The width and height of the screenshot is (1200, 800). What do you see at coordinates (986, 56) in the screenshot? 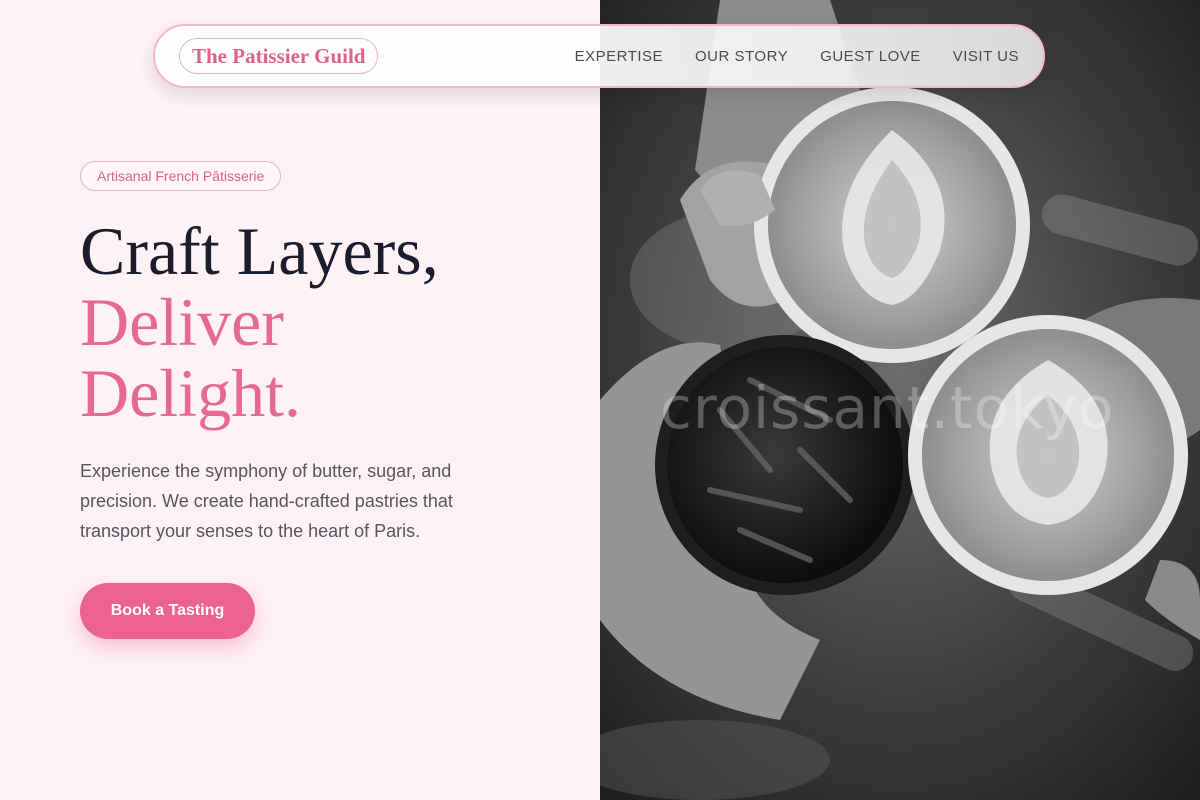
I see `nav-link-visit-us: VISIT US` at bounding box center [986, 56].